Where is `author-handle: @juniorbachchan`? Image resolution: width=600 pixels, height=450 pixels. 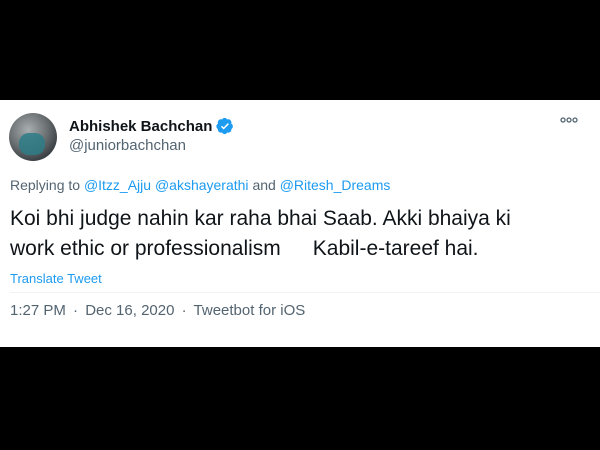
author-handle: @juniorbachchan is located at coordinates (127, 145).